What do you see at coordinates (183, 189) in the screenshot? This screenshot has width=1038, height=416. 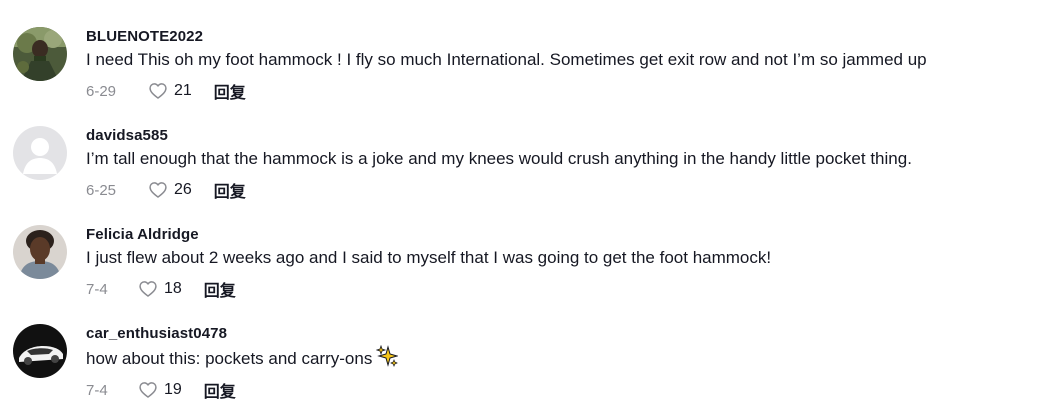 I see `like-count: 26` at bounding box center [183, 189].